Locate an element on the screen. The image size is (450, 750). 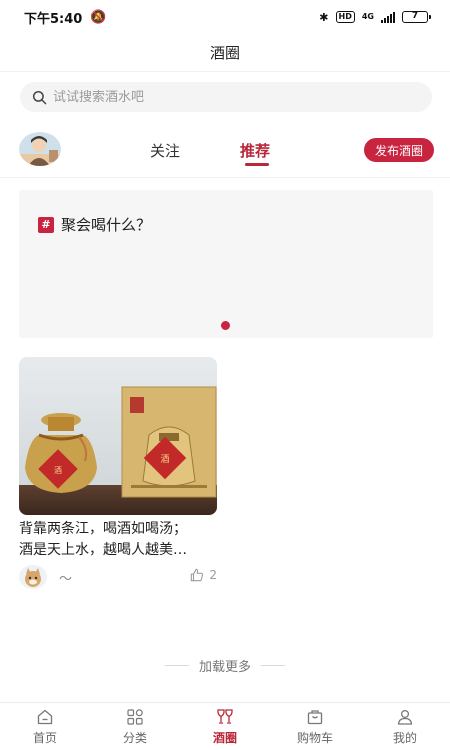
banner-page-indicator is located at coordinates (225, 325).